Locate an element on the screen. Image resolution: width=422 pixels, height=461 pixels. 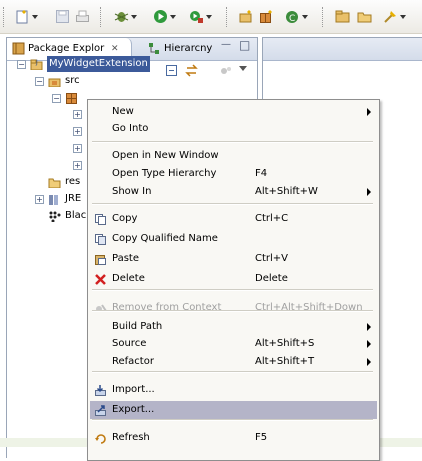
main-toolbar: C is located at coordinates (211, 17).